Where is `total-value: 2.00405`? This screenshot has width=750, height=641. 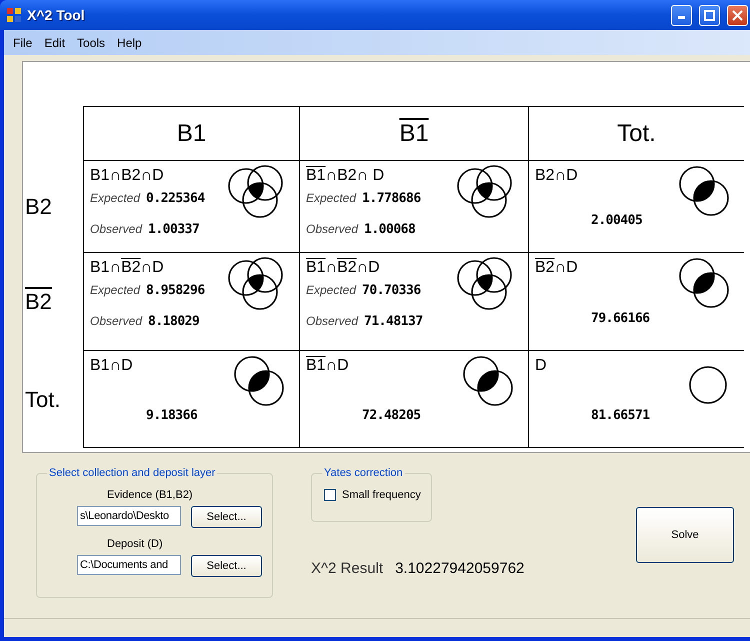
total-value: 2.00405 is located at coordinates (616, 220).